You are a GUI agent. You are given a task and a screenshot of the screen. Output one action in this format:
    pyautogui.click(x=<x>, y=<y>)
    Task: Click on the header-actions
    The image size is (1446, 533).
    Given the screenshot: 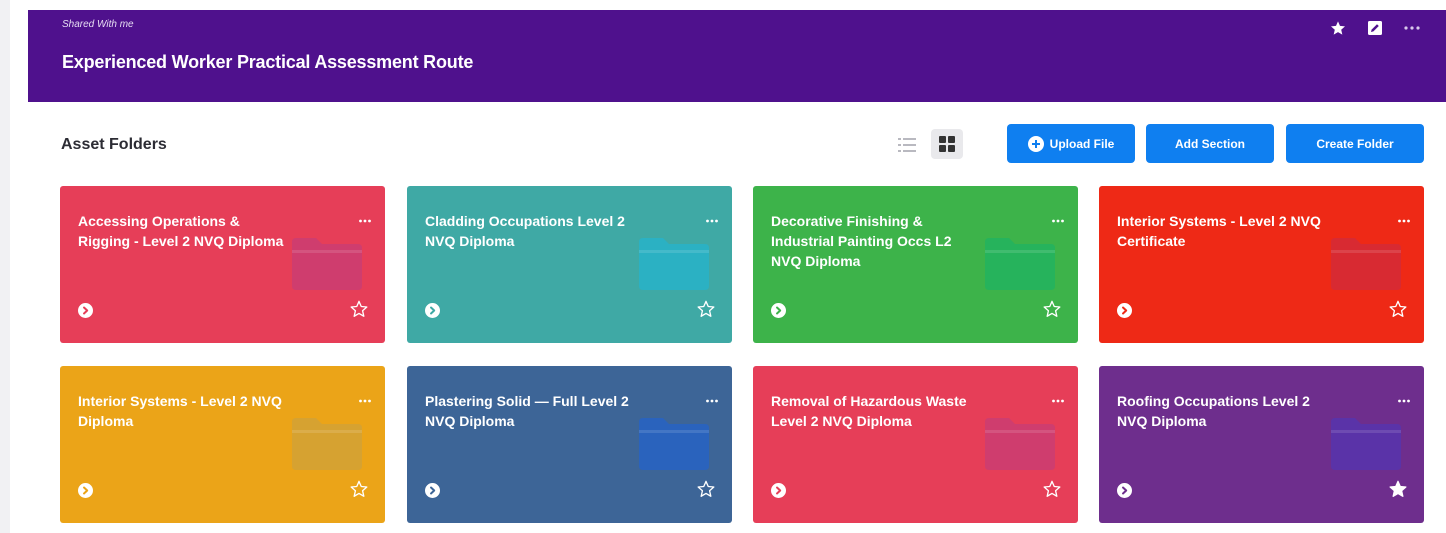 What is the action you would take?
    pyautogui.click(x=1375, y=28)
    